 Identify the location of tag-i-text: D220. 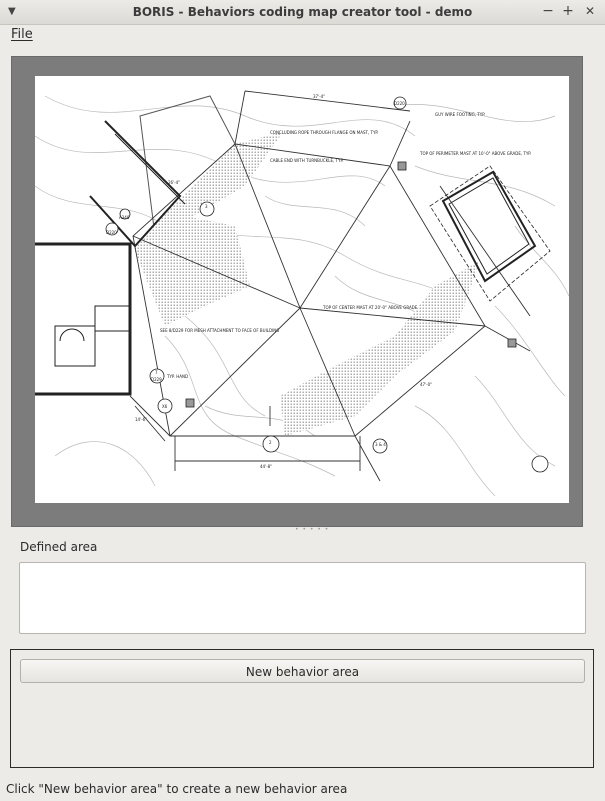
(399, 103).